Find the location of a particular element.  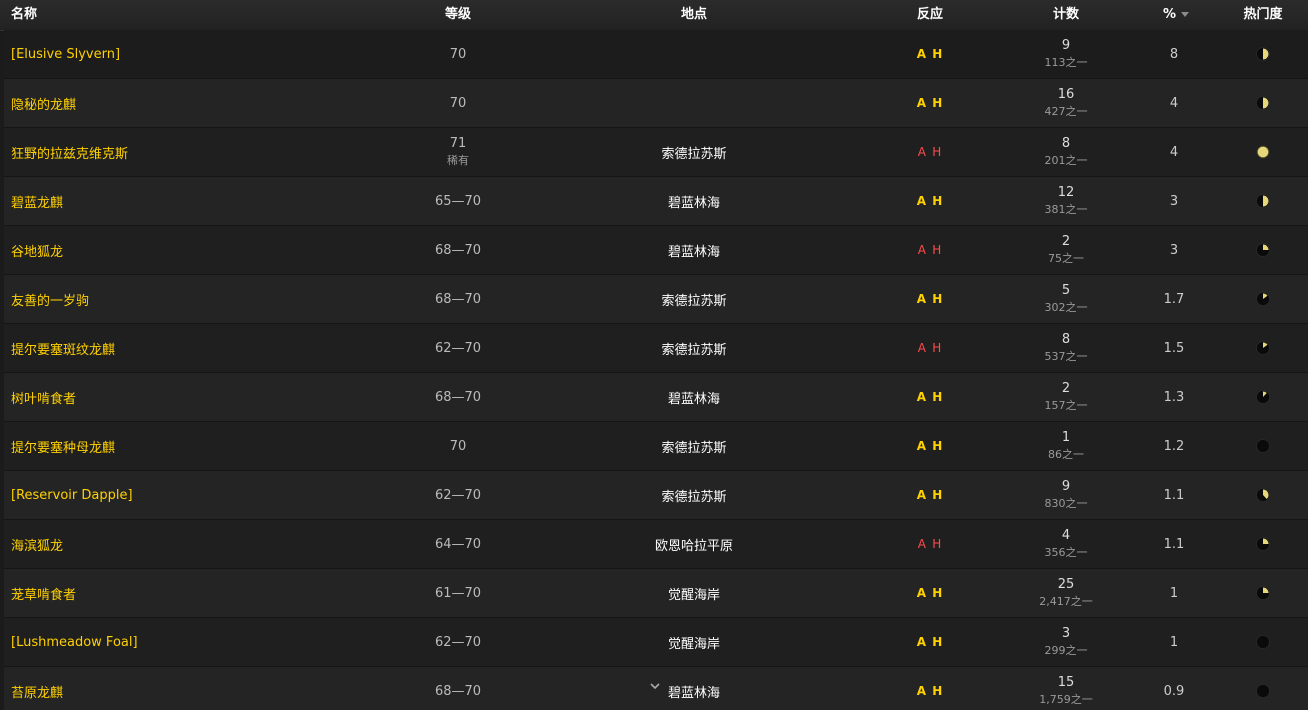

table-row: 提尔要塞种母龙麒 70 索德拉苏斯 A H 1 86之一 1.2 is located at coordinates (656, 446).